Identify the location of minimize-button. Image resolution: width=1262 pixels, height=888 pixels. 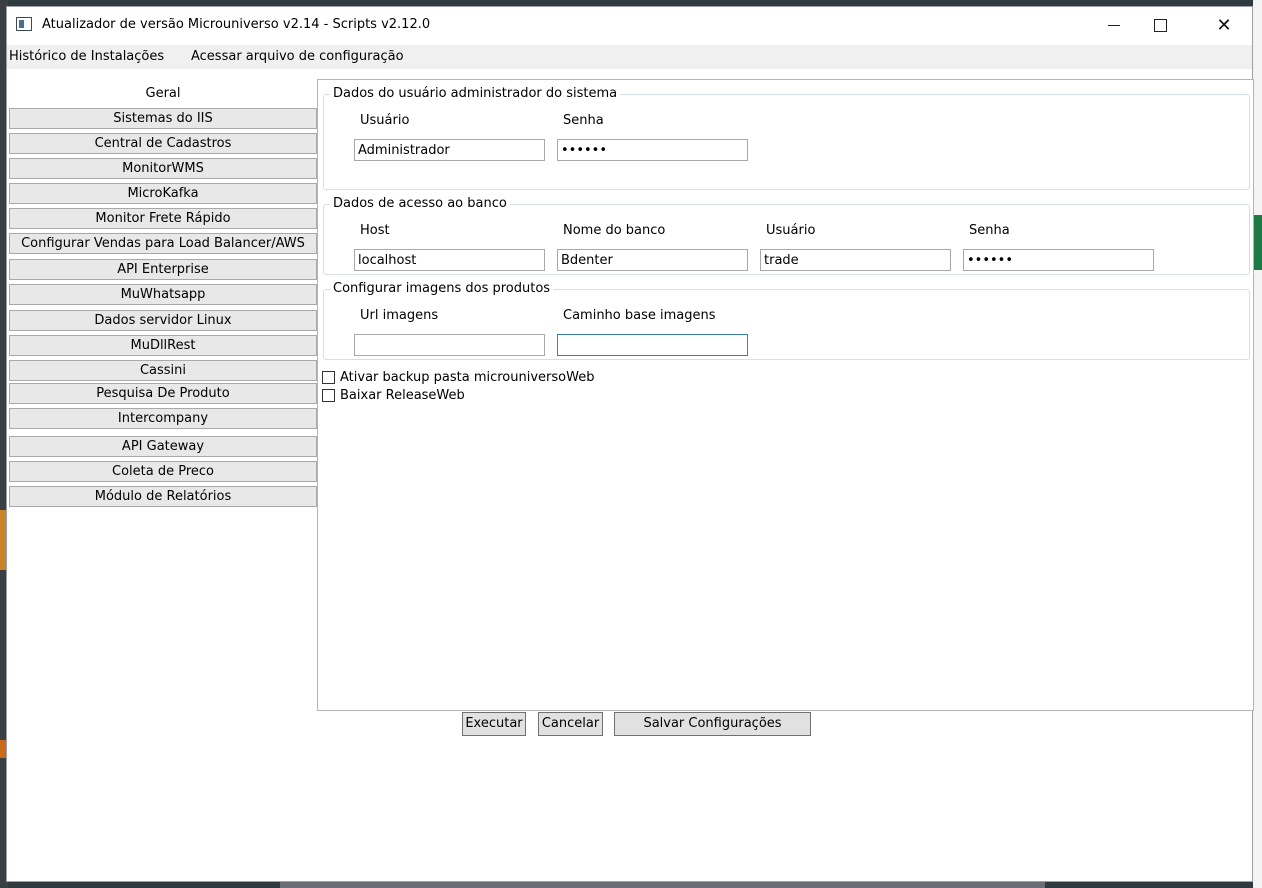
(1114, 25).